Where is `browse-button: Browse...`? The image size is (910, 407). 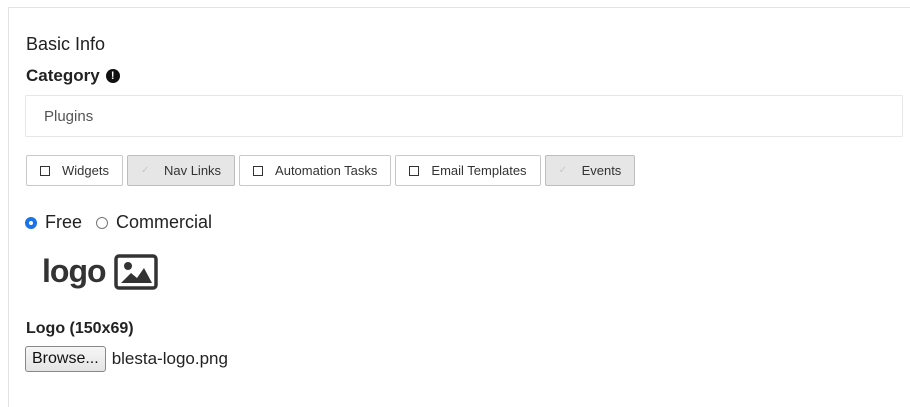 browse-button: Browse... is located at coordinates (65, 359).